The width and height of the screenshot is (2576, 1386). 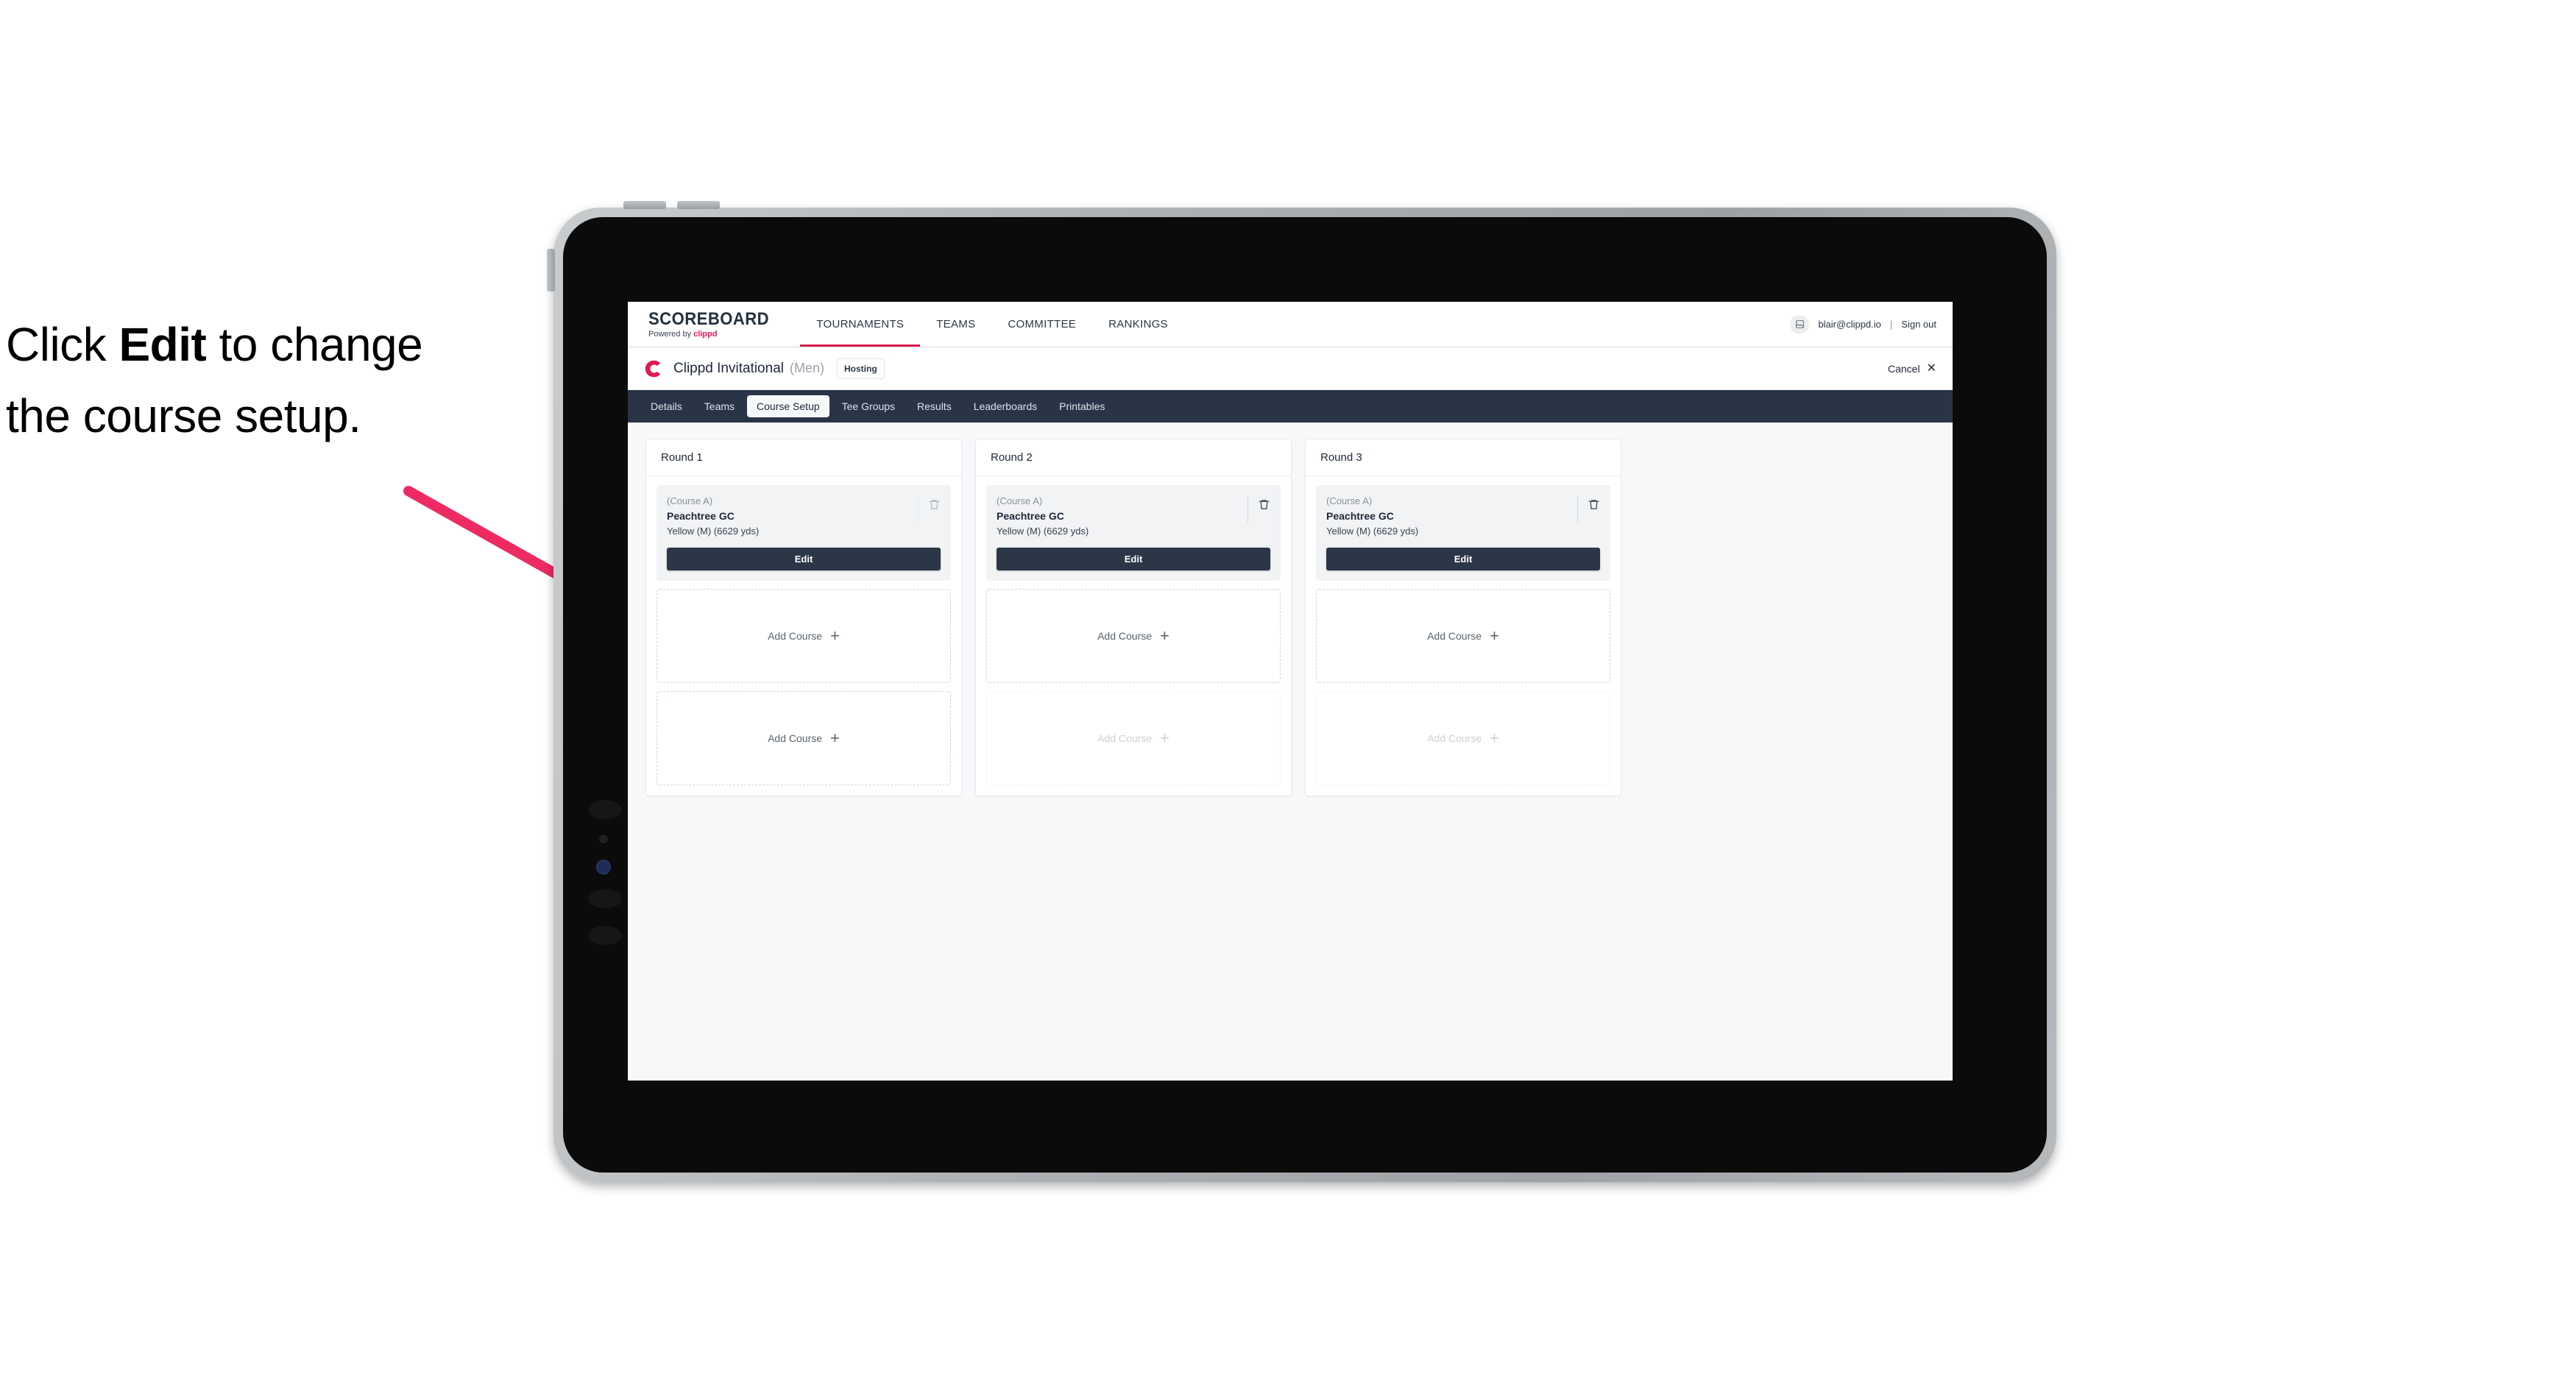 I want to click on close-icon: ✕, so click(x=1931, y=368).